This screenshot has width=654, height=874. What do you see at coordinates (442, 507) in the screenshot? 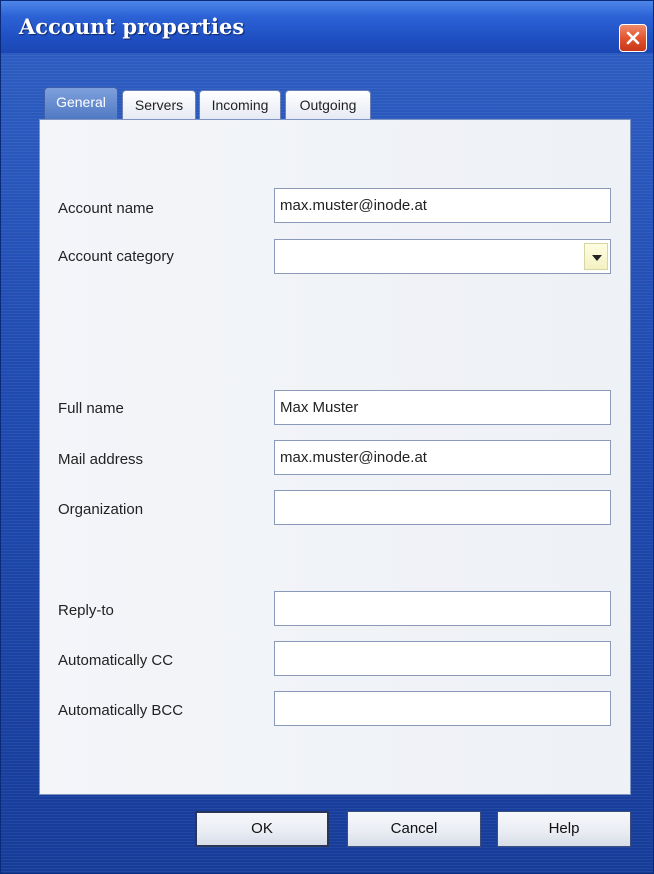
I see `organization-field` at bounding box center [442, 507].